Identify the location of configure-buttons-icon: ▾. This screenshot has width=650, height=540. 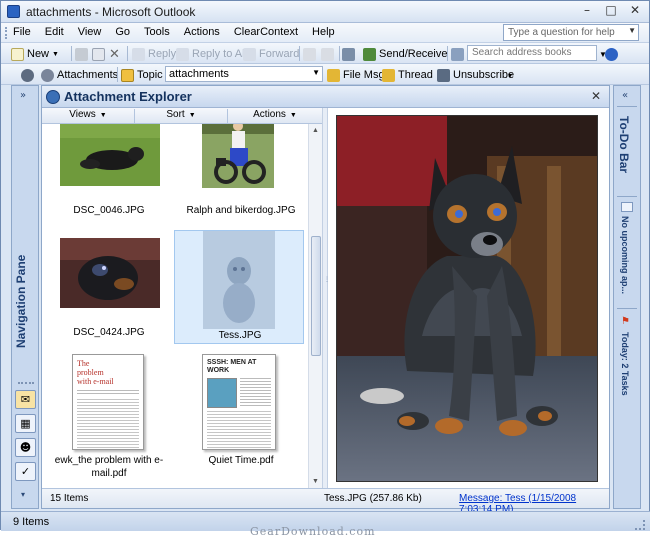
(23, 494).